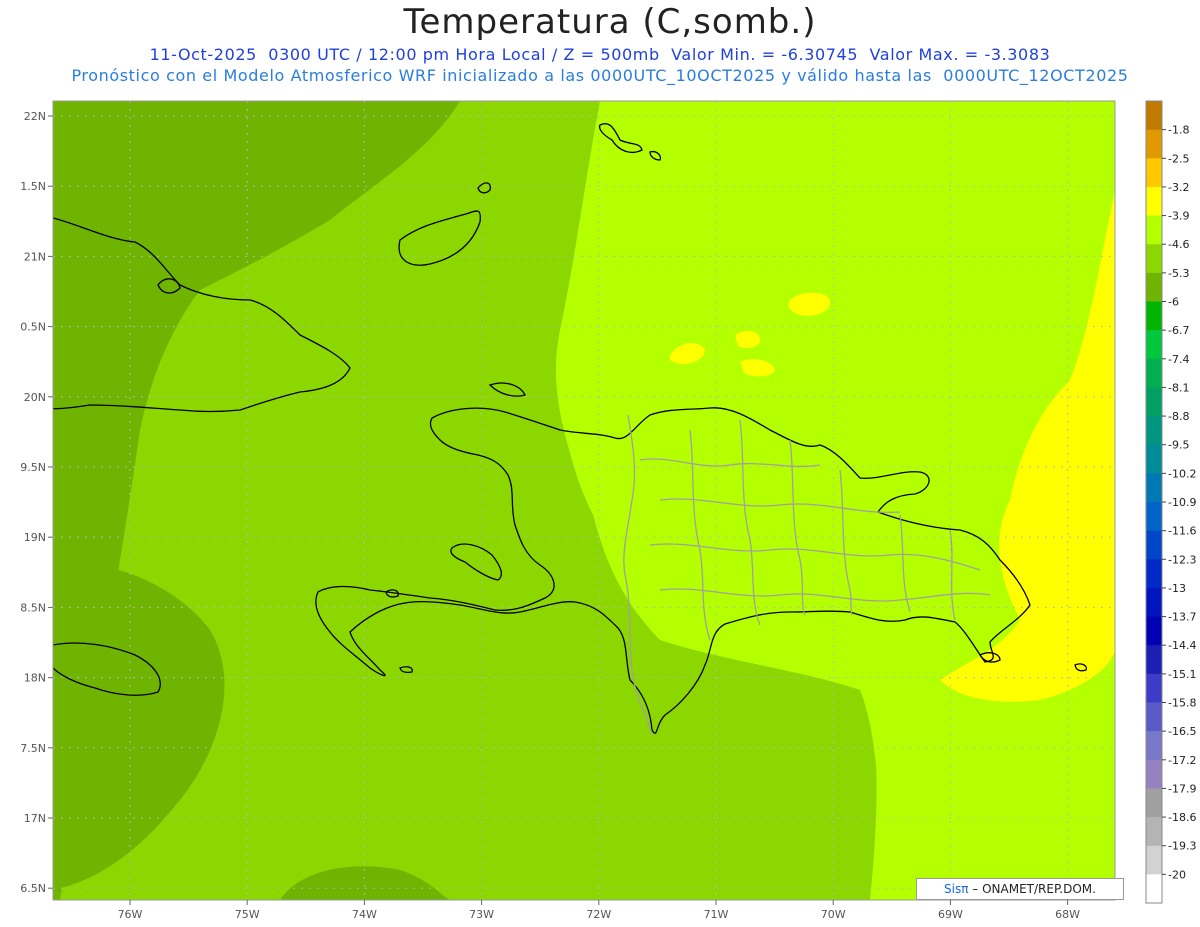 The width and height of the screenshot is (1200, 927). I want to click on colorbar-label: -5.3, so click(1178, 273).